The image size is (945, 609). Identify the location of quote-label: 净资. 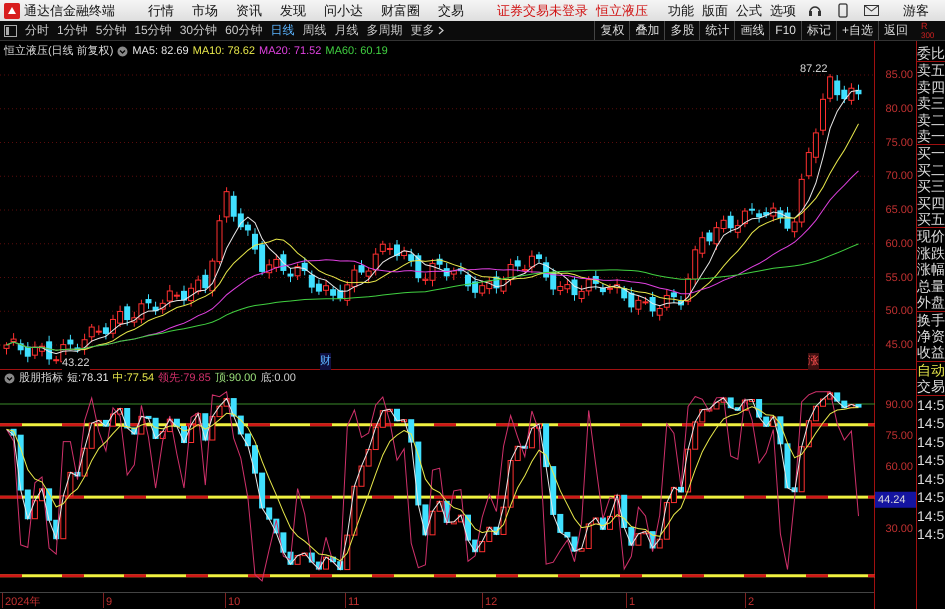
(931, 336).